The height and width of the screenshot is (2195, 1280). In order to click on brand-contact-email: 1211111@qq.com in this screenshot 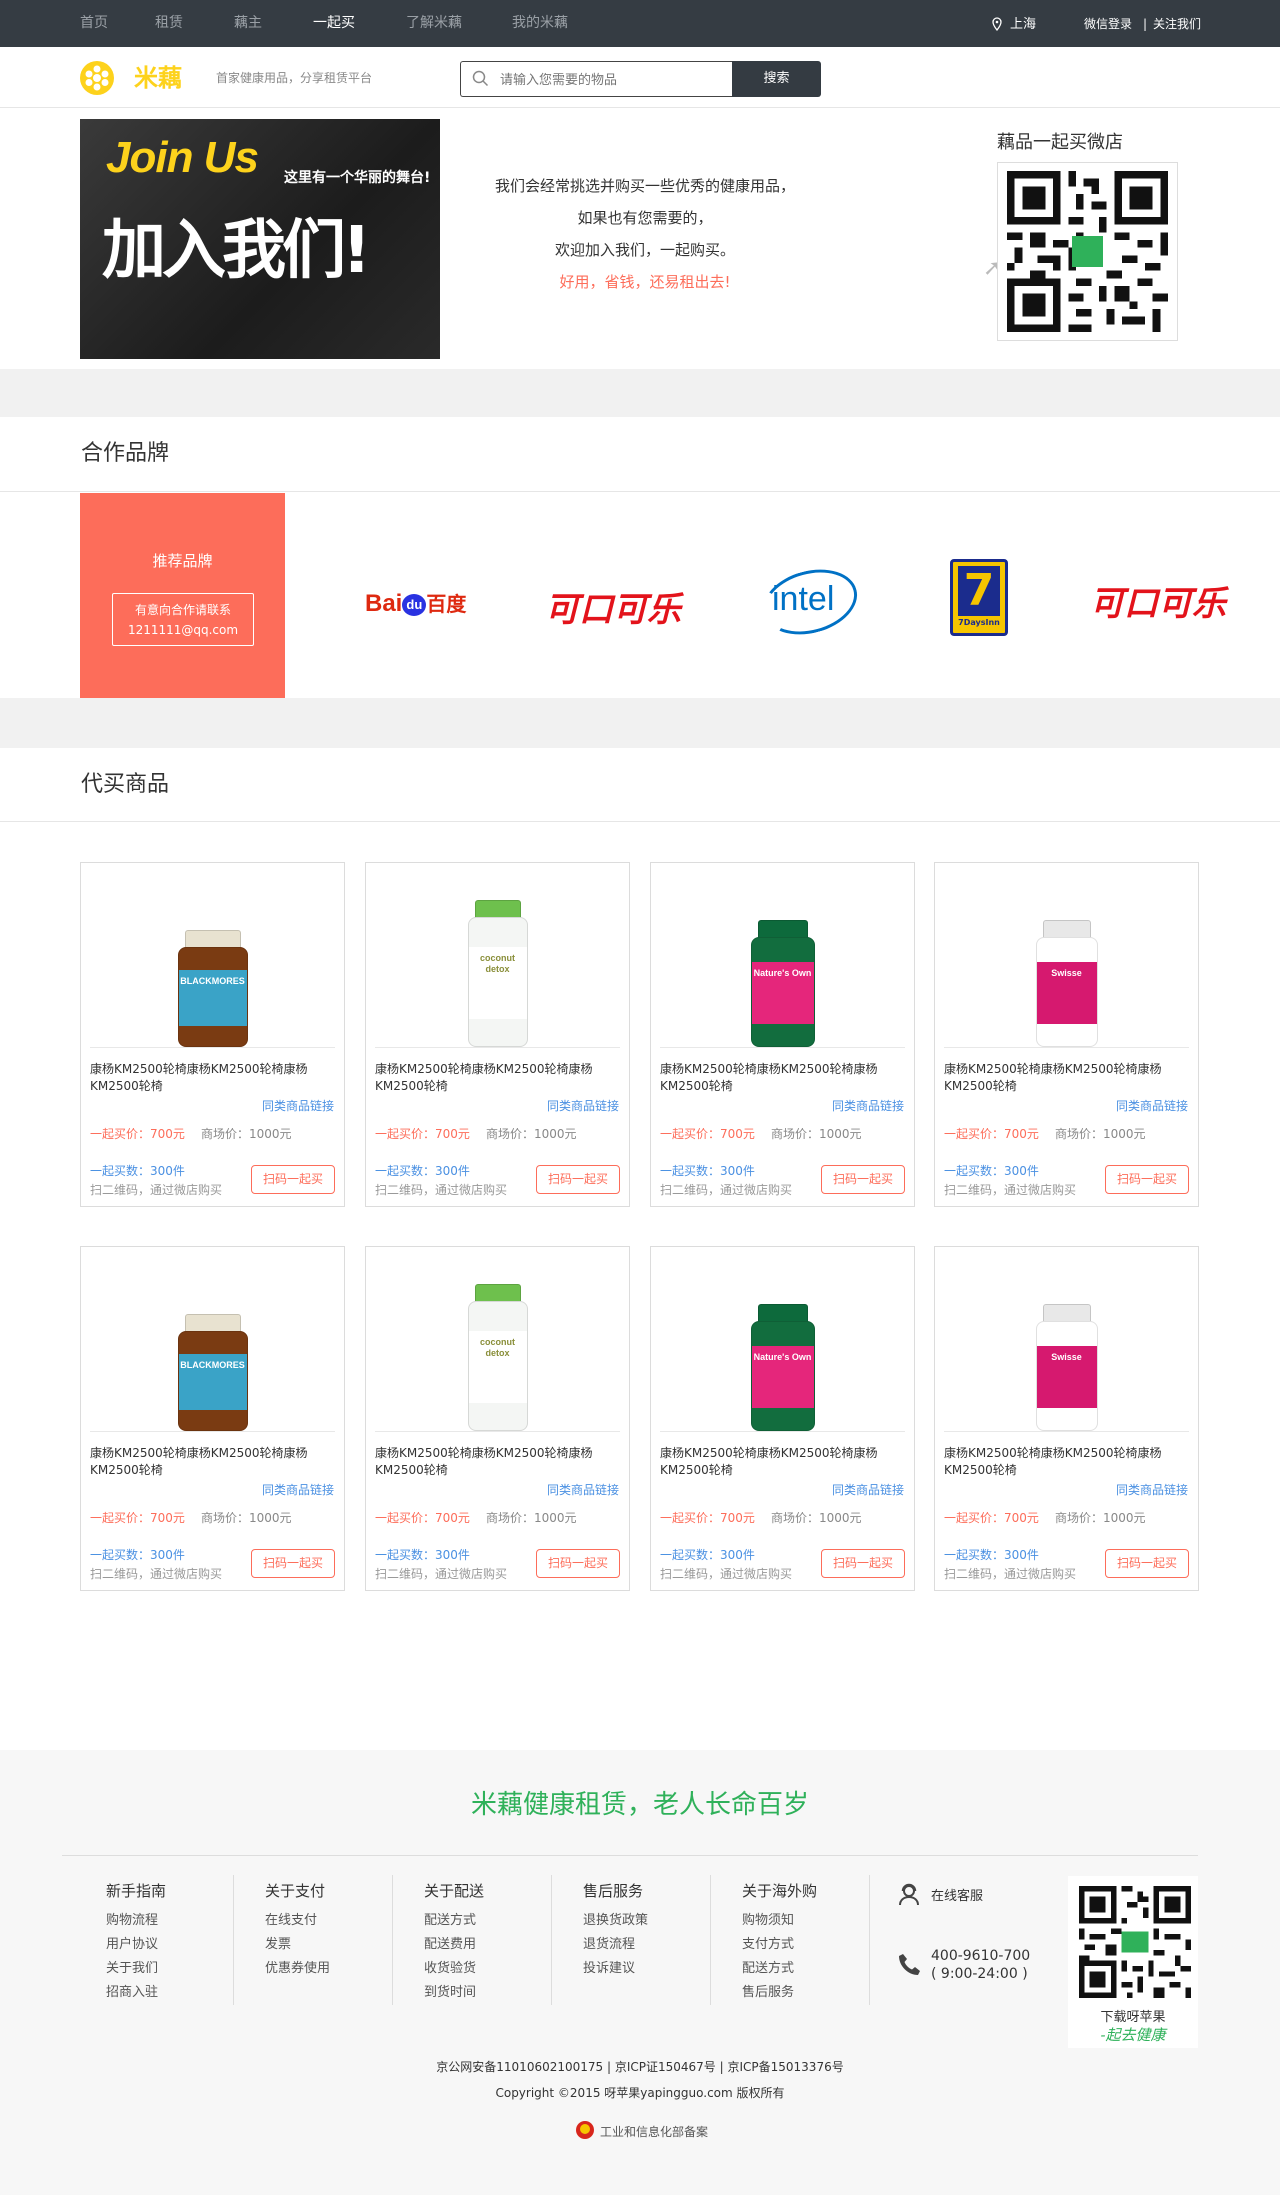, I will do `click(183, 630)`.